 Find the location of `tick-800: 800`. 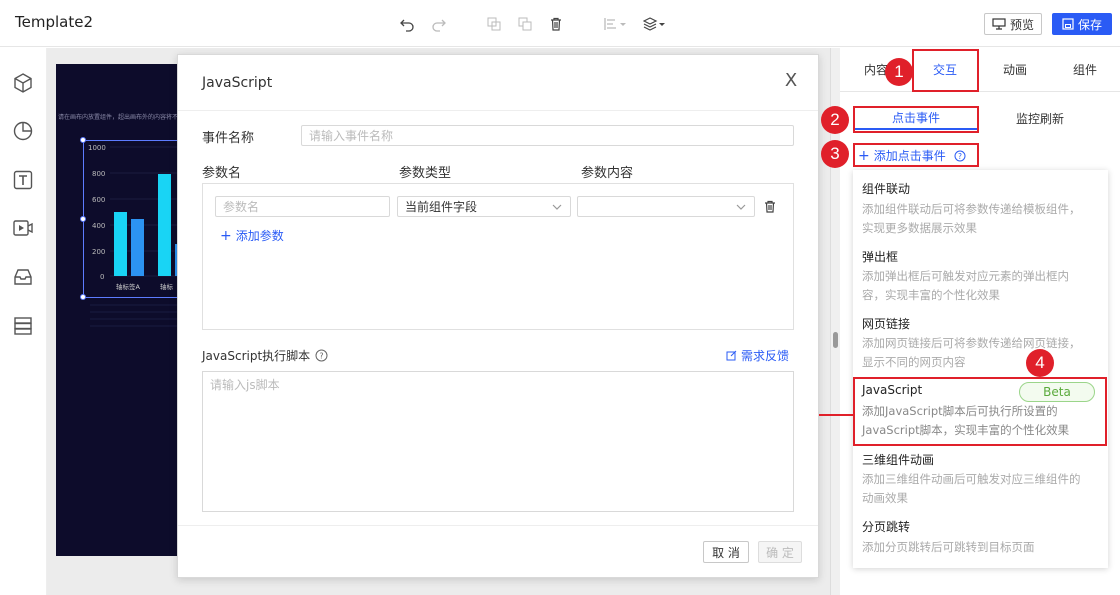

tick-800: 800 is located at coordinates (98, 174).